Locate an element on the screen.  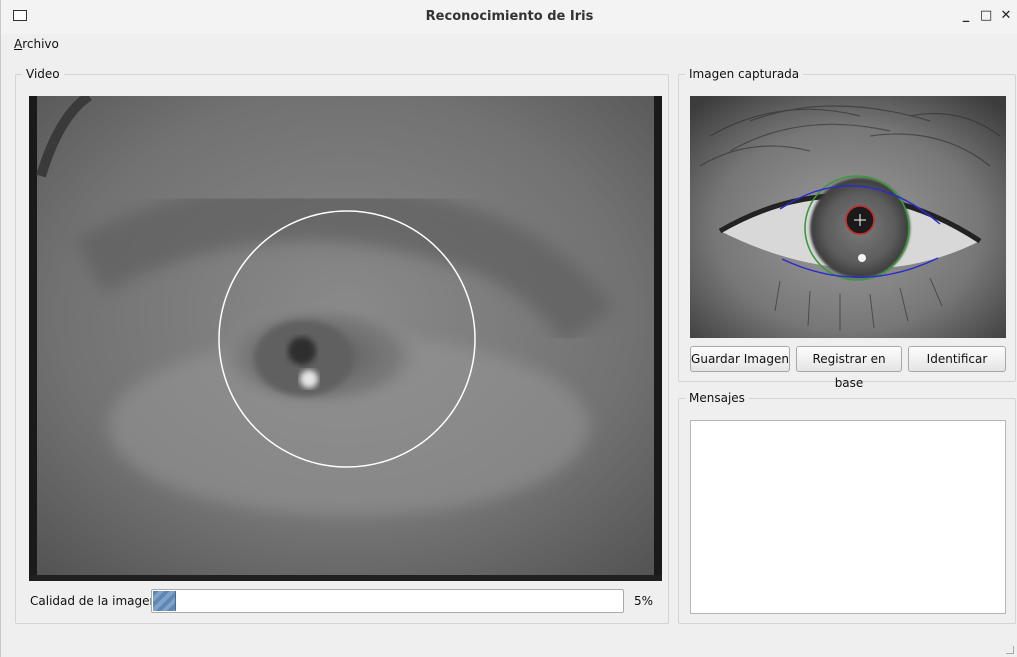
messages-group-title: Mensajes is located at coordinates (717, 398).